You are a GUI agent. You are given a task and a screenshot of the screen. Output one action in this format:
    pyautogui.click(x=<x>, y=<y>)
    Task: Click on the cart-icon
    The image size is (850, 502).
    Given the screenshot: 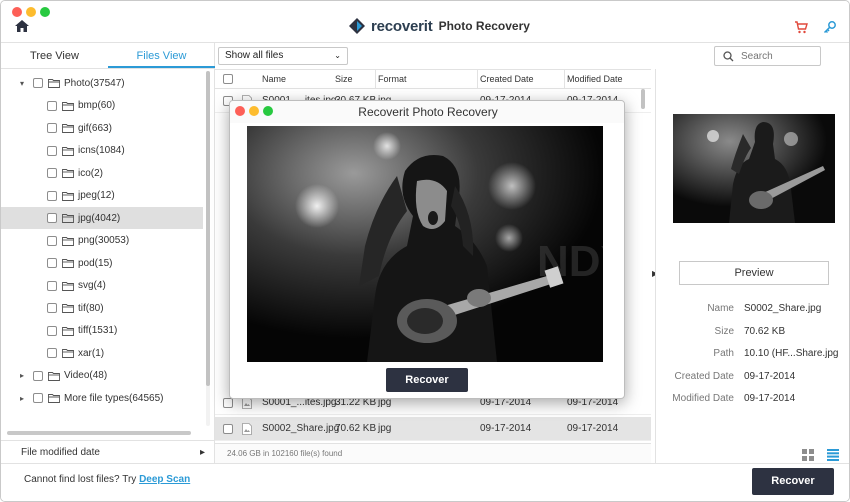 What is the action you would take?
    pyautogui.click(x=801, y=27)
    